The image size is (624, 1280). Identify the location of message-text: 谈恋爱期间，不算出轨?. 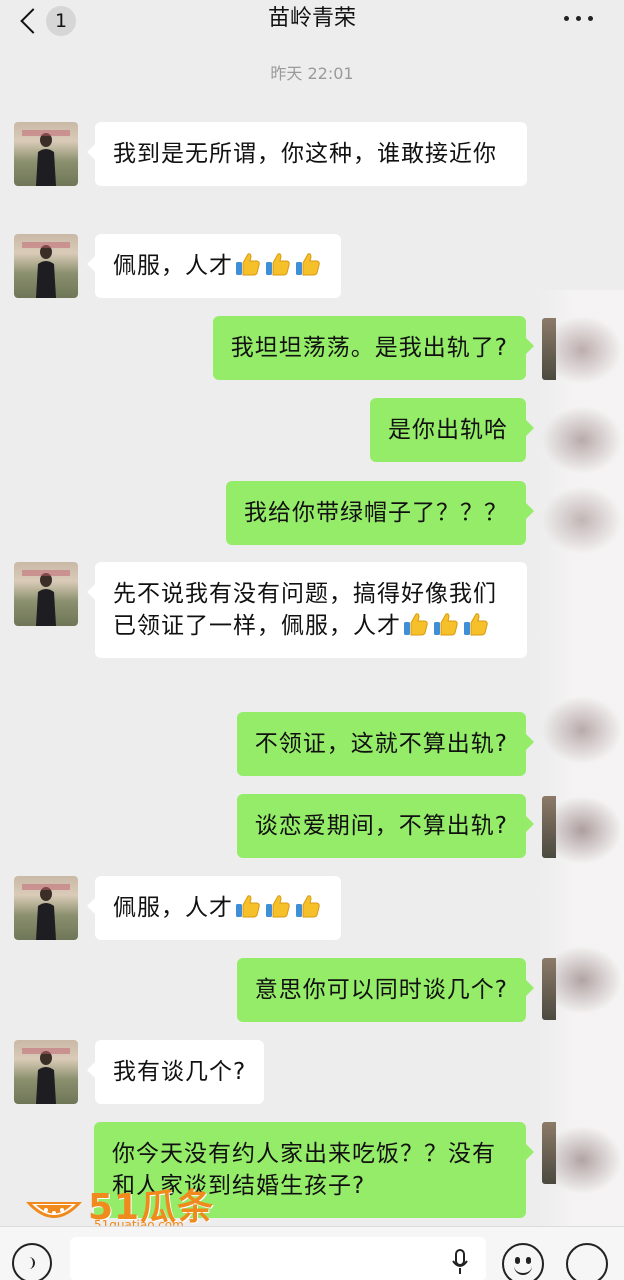
(381, 826).